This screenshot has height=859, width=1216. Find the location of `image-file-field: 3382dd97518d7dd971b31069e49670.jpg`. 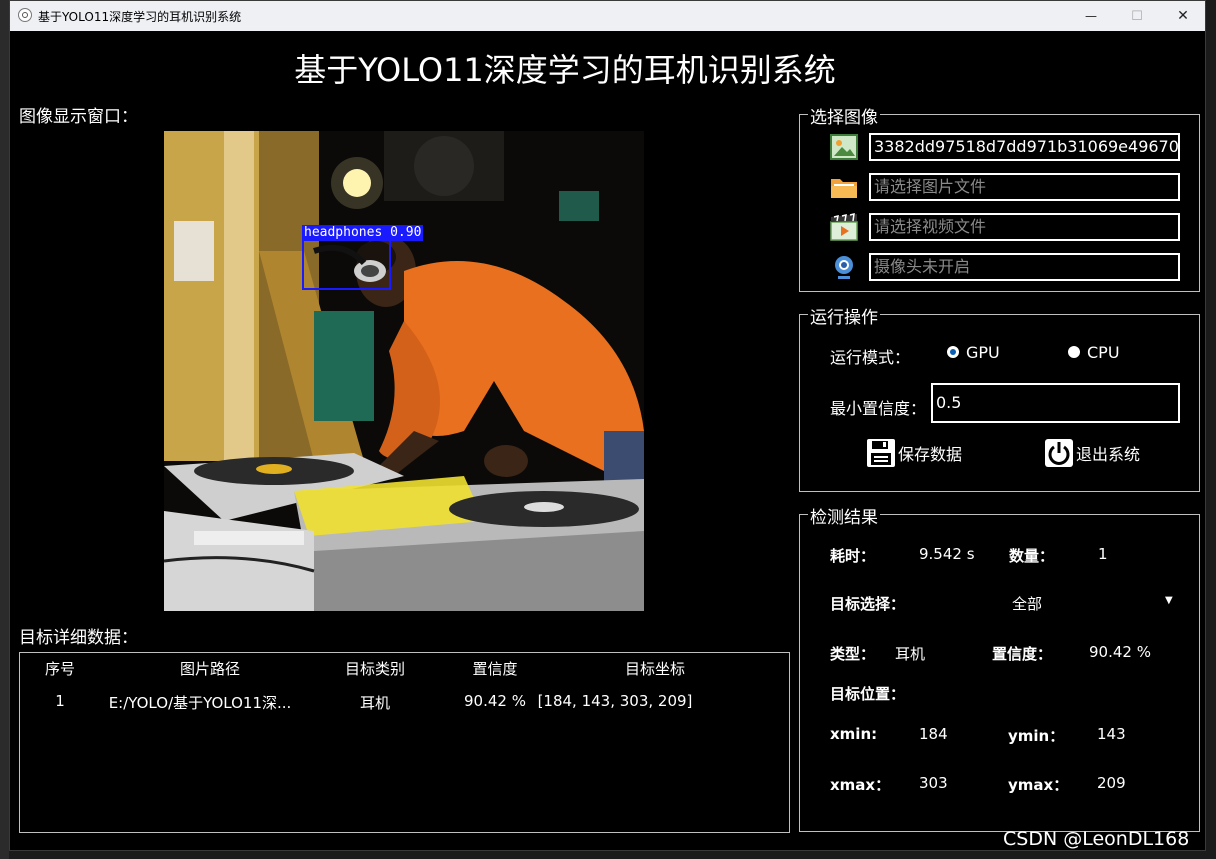

image-file-field: 3382dd97518d7dd971b31069e49670.jpg is located at coordinates (1024, 147).